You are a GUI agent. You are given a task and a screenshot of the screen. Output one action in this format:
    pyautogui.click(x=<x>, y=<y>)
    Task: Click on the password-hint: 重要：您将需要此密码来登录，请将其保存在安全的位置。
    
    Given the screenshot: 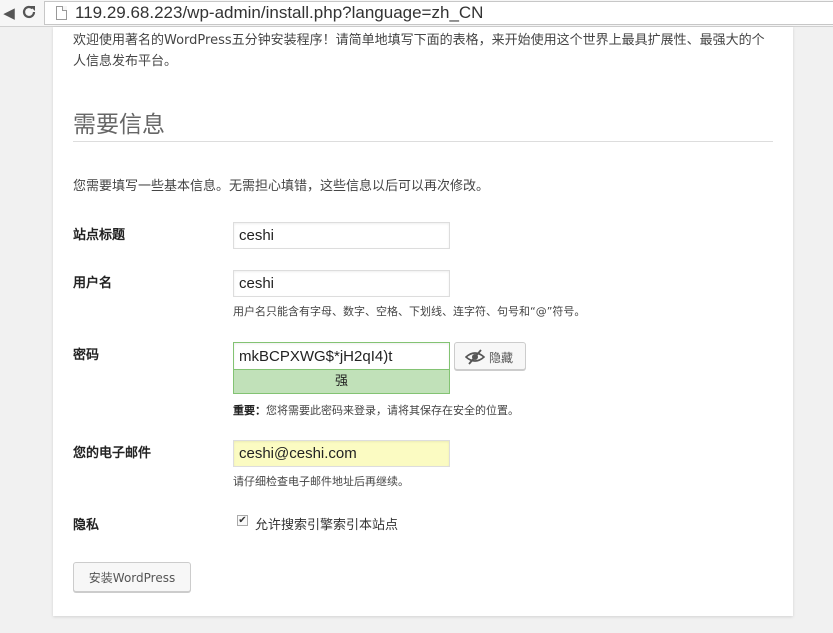 What is the action you would take?
    pyautogui.click(x=376, y=410)
    